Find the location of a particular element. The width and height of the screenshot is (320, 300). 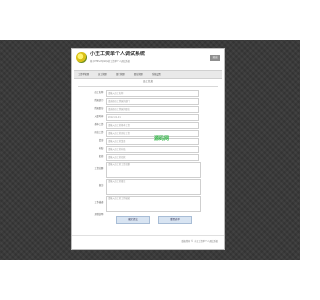

watermark-logo: 源码网 is located at coordinates (162, 139).